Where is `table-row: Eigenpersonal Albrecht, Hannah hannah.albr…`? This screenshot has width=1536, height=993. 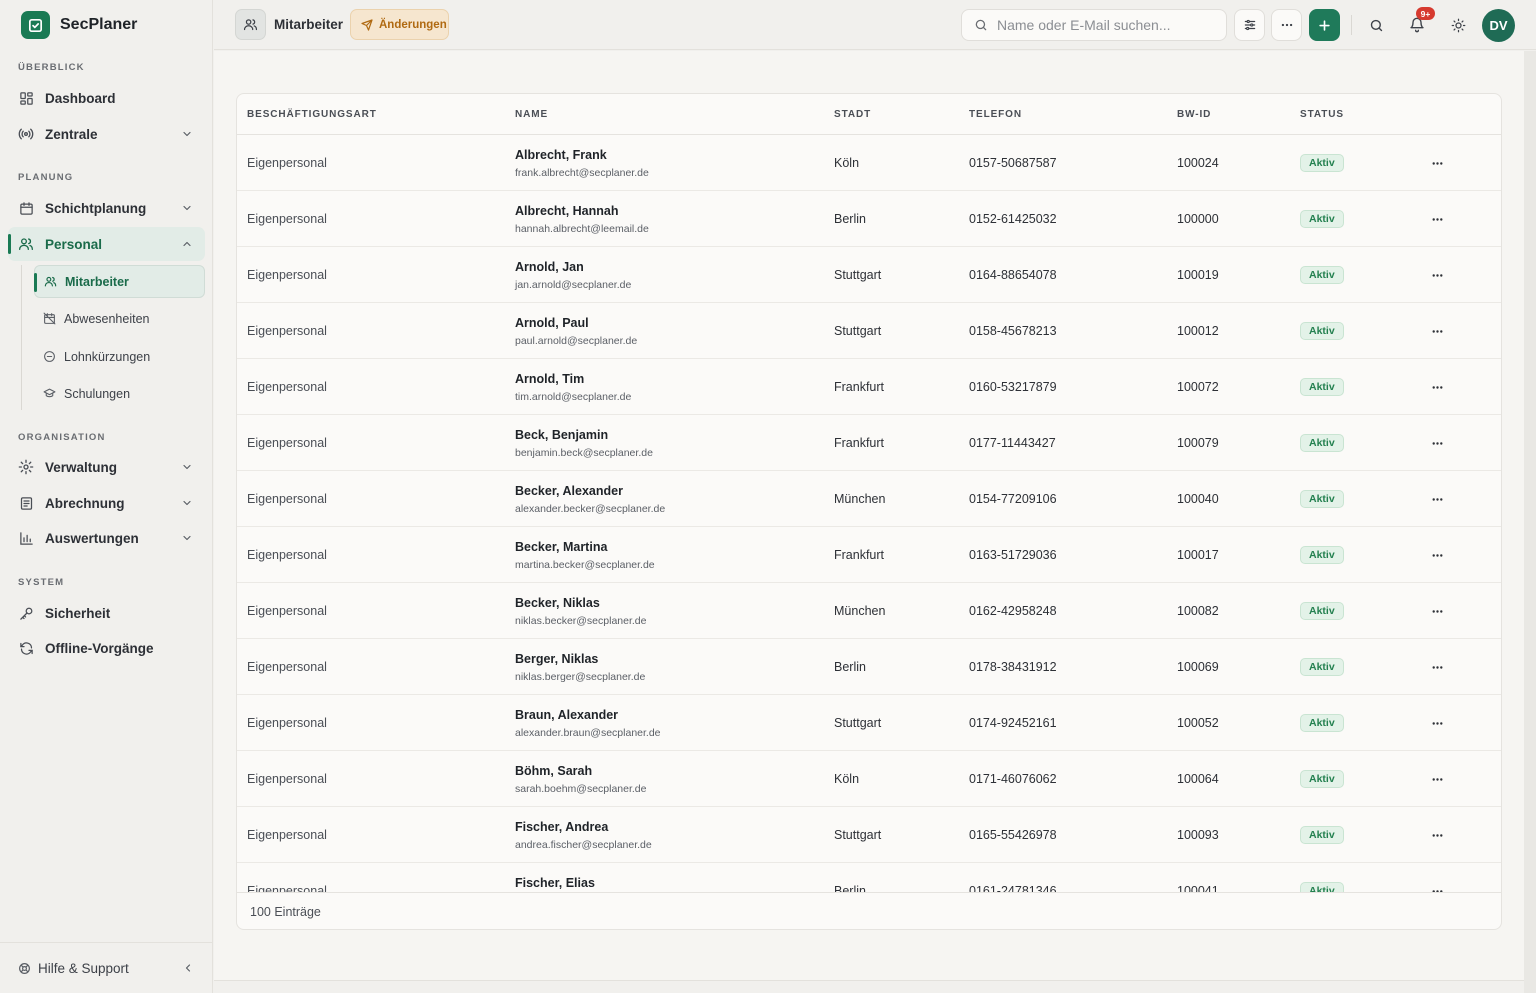
table-row: Eigenpersonal Albrecht, Hannah hannah.albr… is located at coordinates (869, 219).